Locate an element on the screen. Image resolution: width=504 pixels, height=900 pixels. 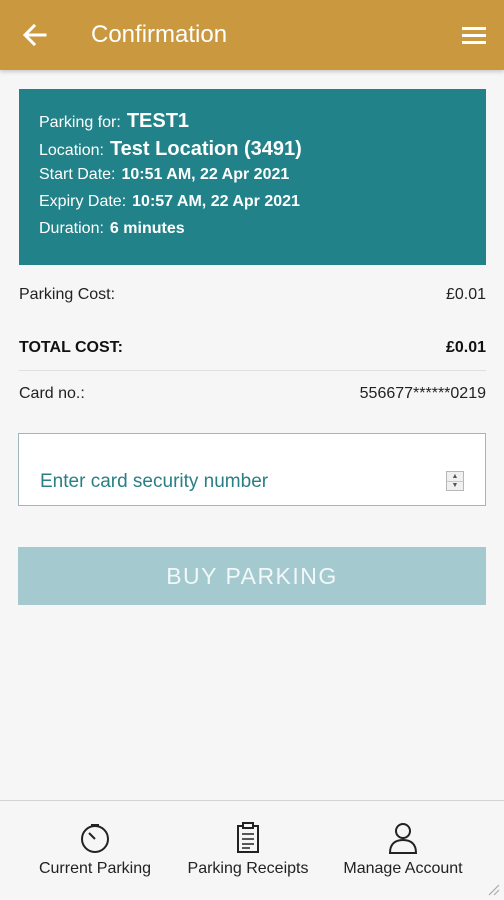
receipt-icon is located at coordinates (248, 838).